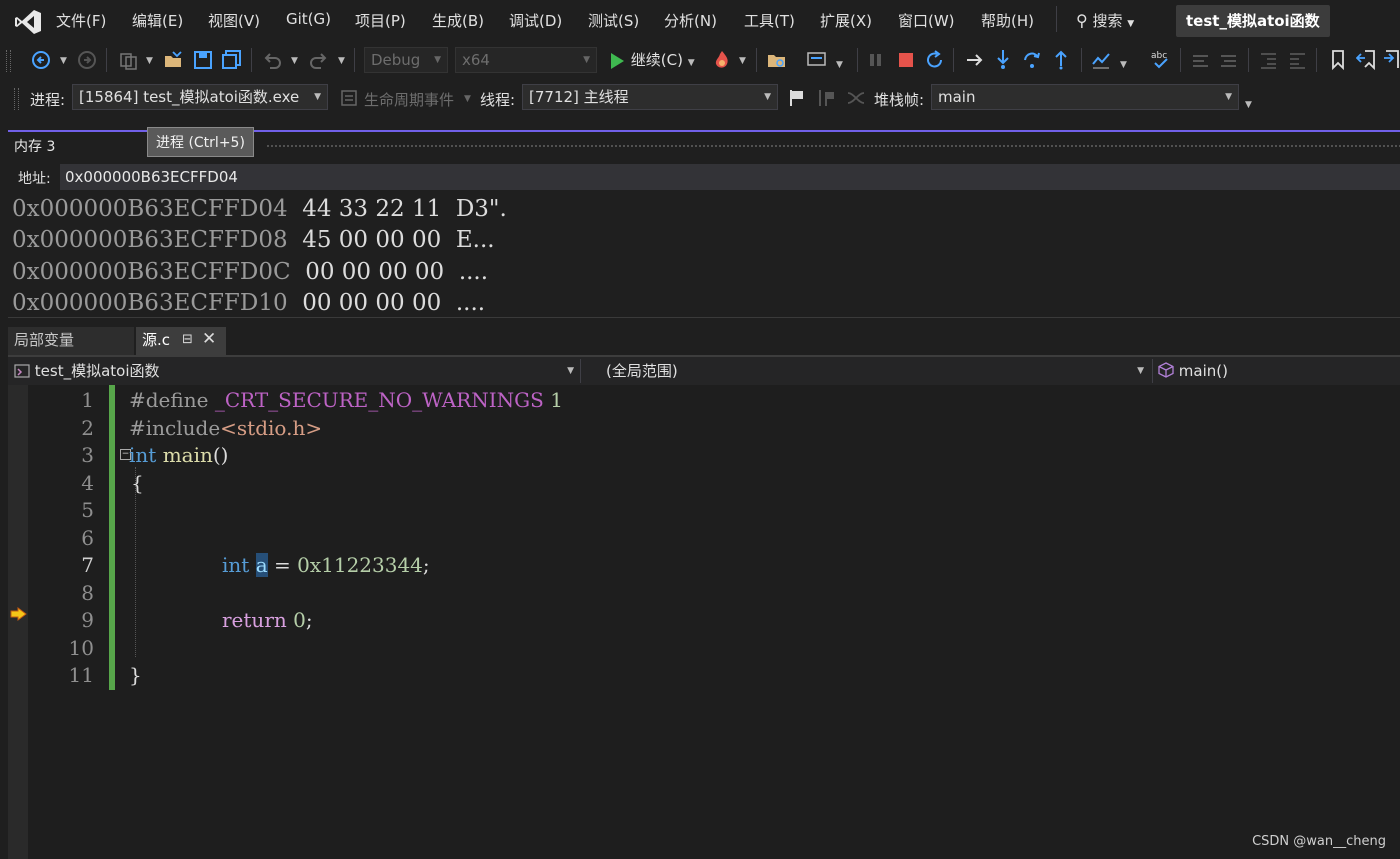  What do you see at coordinates (87, 60) in the screenshot?
I see `navigate-forward-icon` at bounding box center [87, 60].